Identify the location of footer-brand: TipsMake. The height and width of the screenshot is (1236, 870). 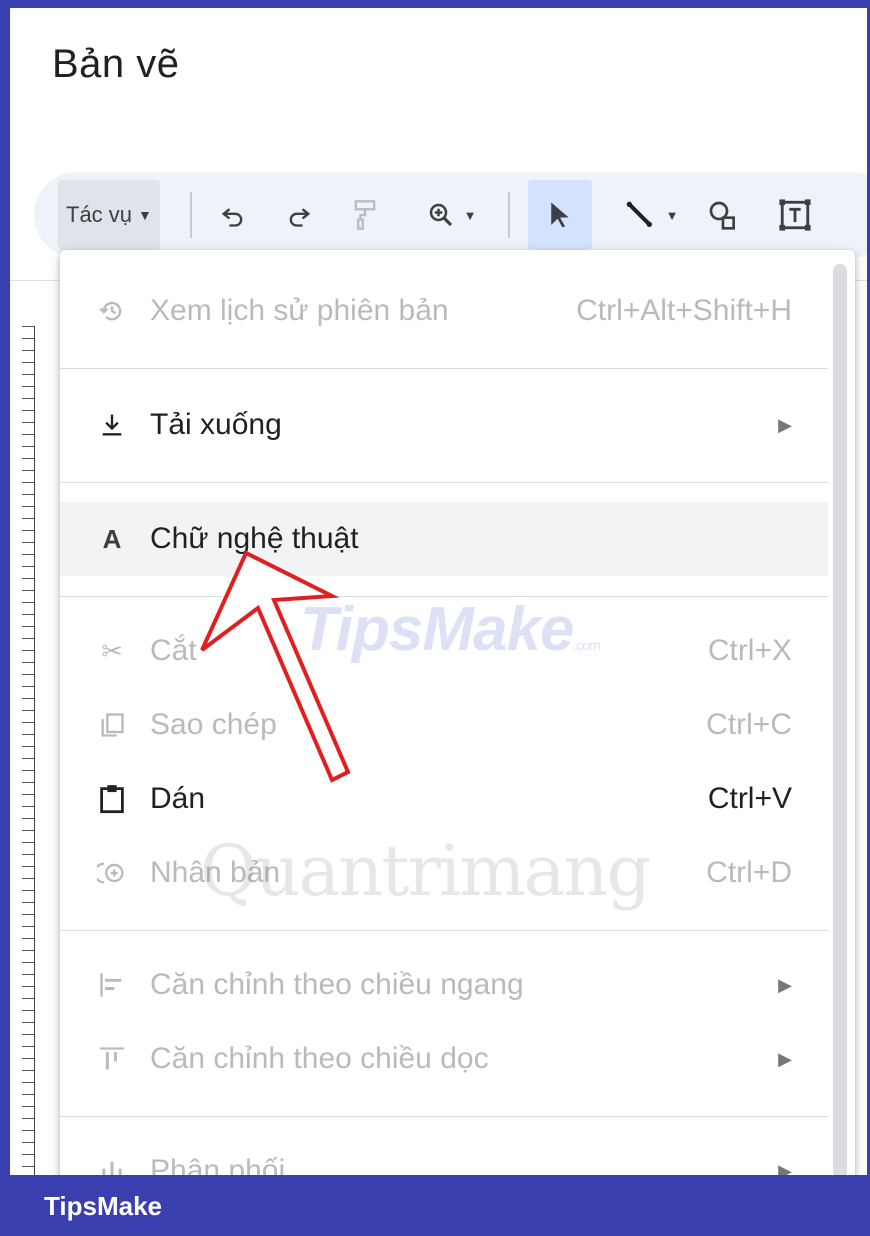
(103, 1206).